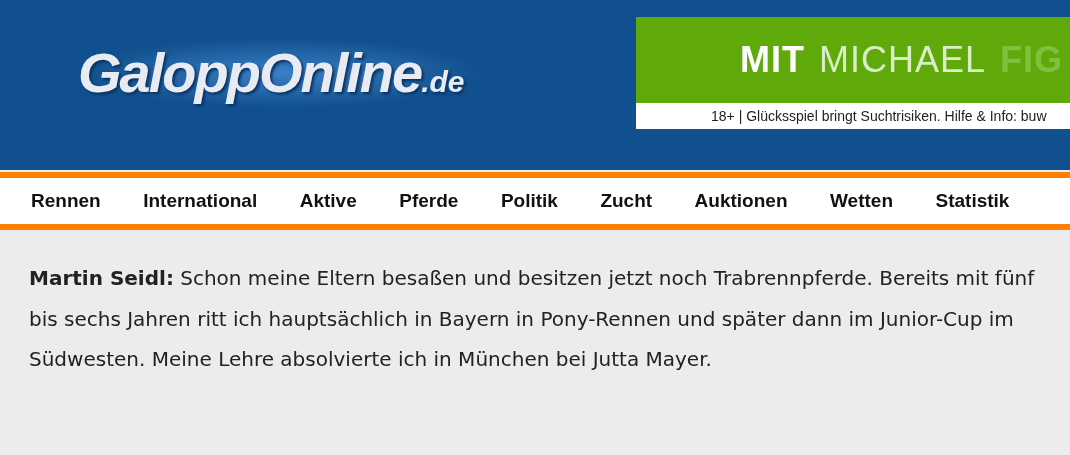 This screenshot has width=1070, height=455. Describe the element at coordinates (529, 201) in the screenshot. I see `nav-link: Politik` at that location.